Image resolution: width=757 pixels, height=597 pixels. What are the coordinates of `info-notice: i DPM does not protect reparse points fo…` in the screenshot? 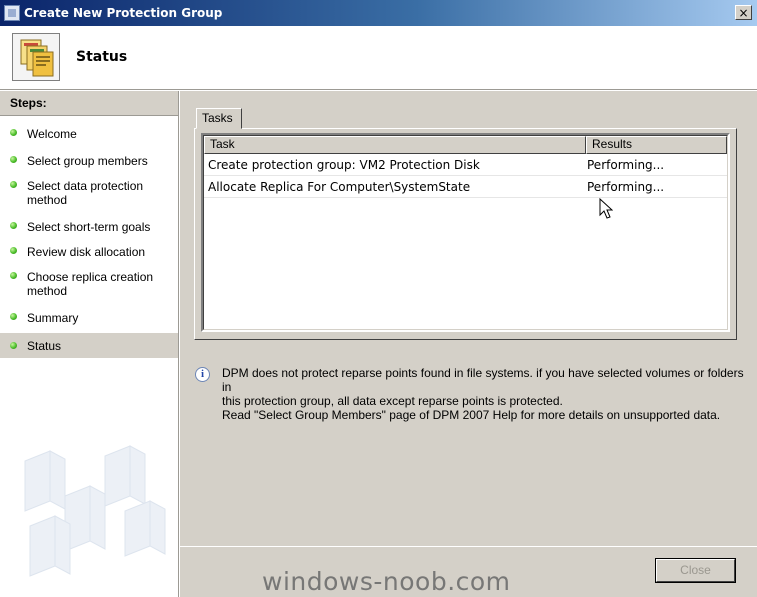 It's located at (470, 394).